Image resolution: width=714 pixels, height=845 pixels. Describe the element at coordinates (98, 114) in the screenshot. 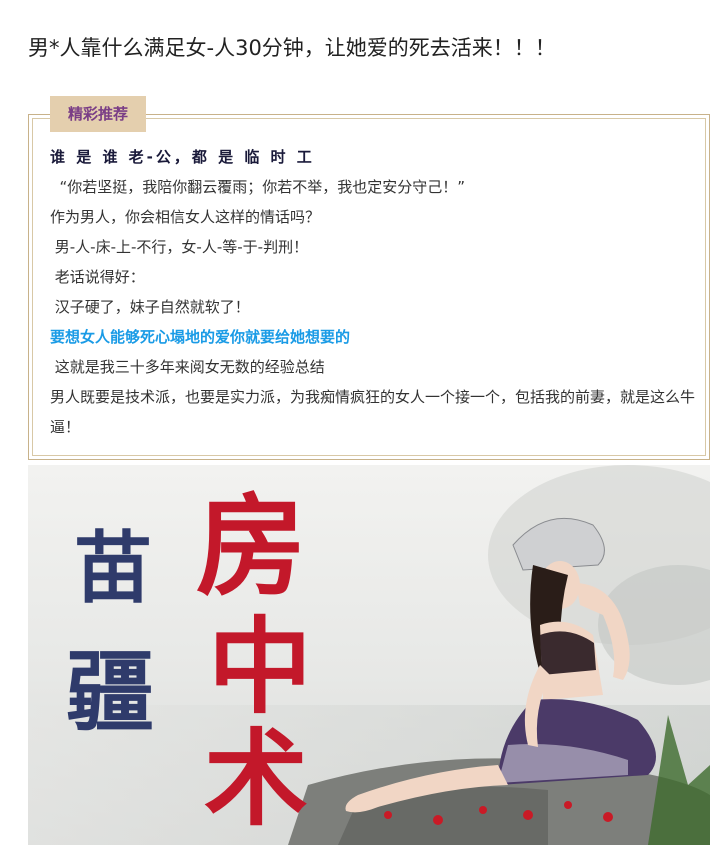

I see `recommend-tag: 精彩推荐` at that location.